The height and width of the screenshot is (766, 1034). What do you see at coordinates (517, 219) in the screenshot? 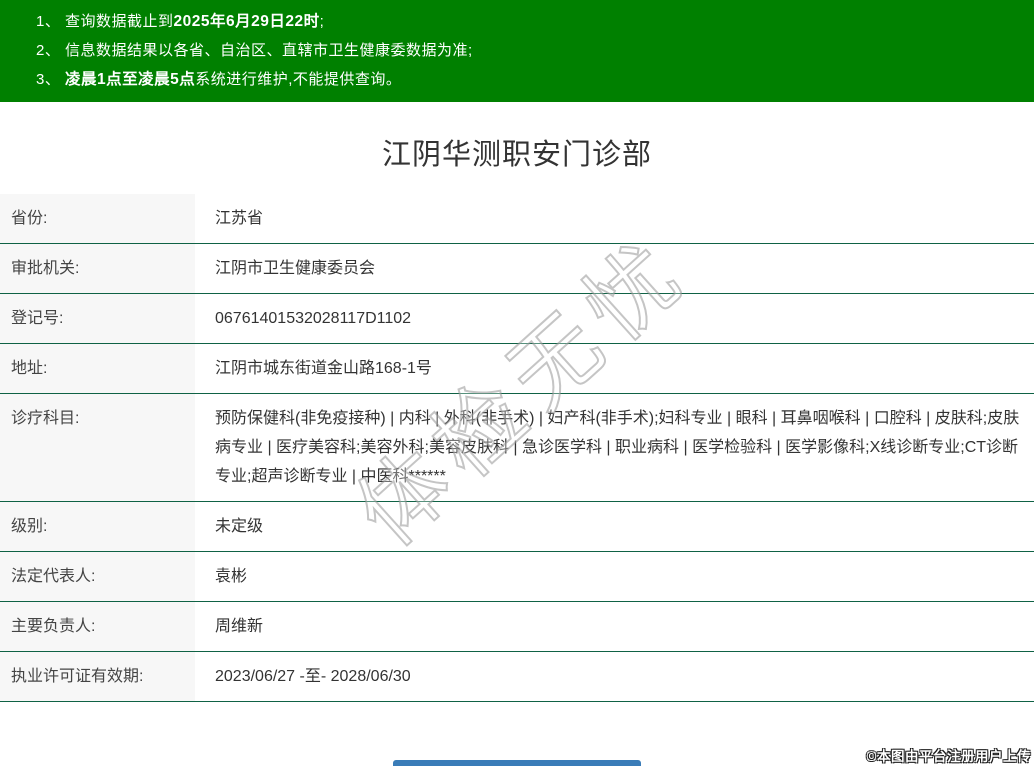
I see `table-row-province: 省份: 江苏省` at bounding box center [517, 219].